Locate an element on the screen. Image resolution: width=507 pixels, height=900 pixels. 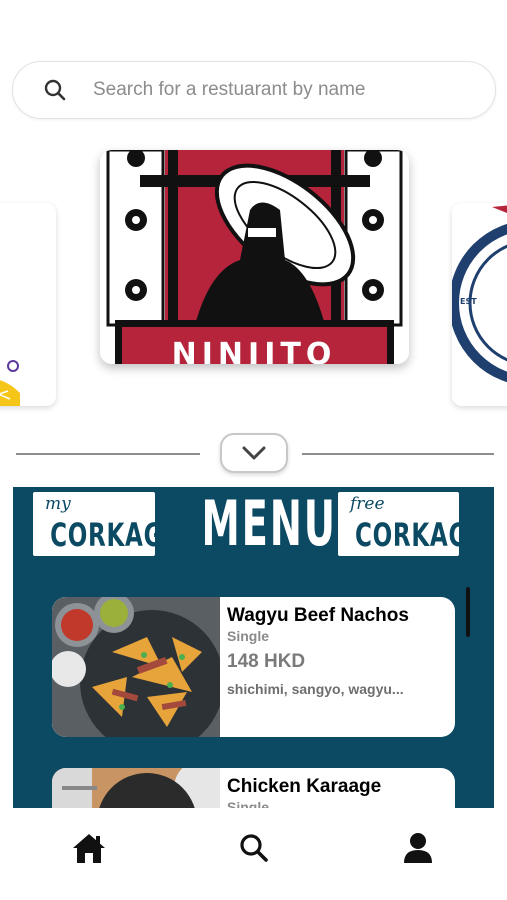
restaurant-card-ninjito: NINJITO is located at coordinates (254, 257).